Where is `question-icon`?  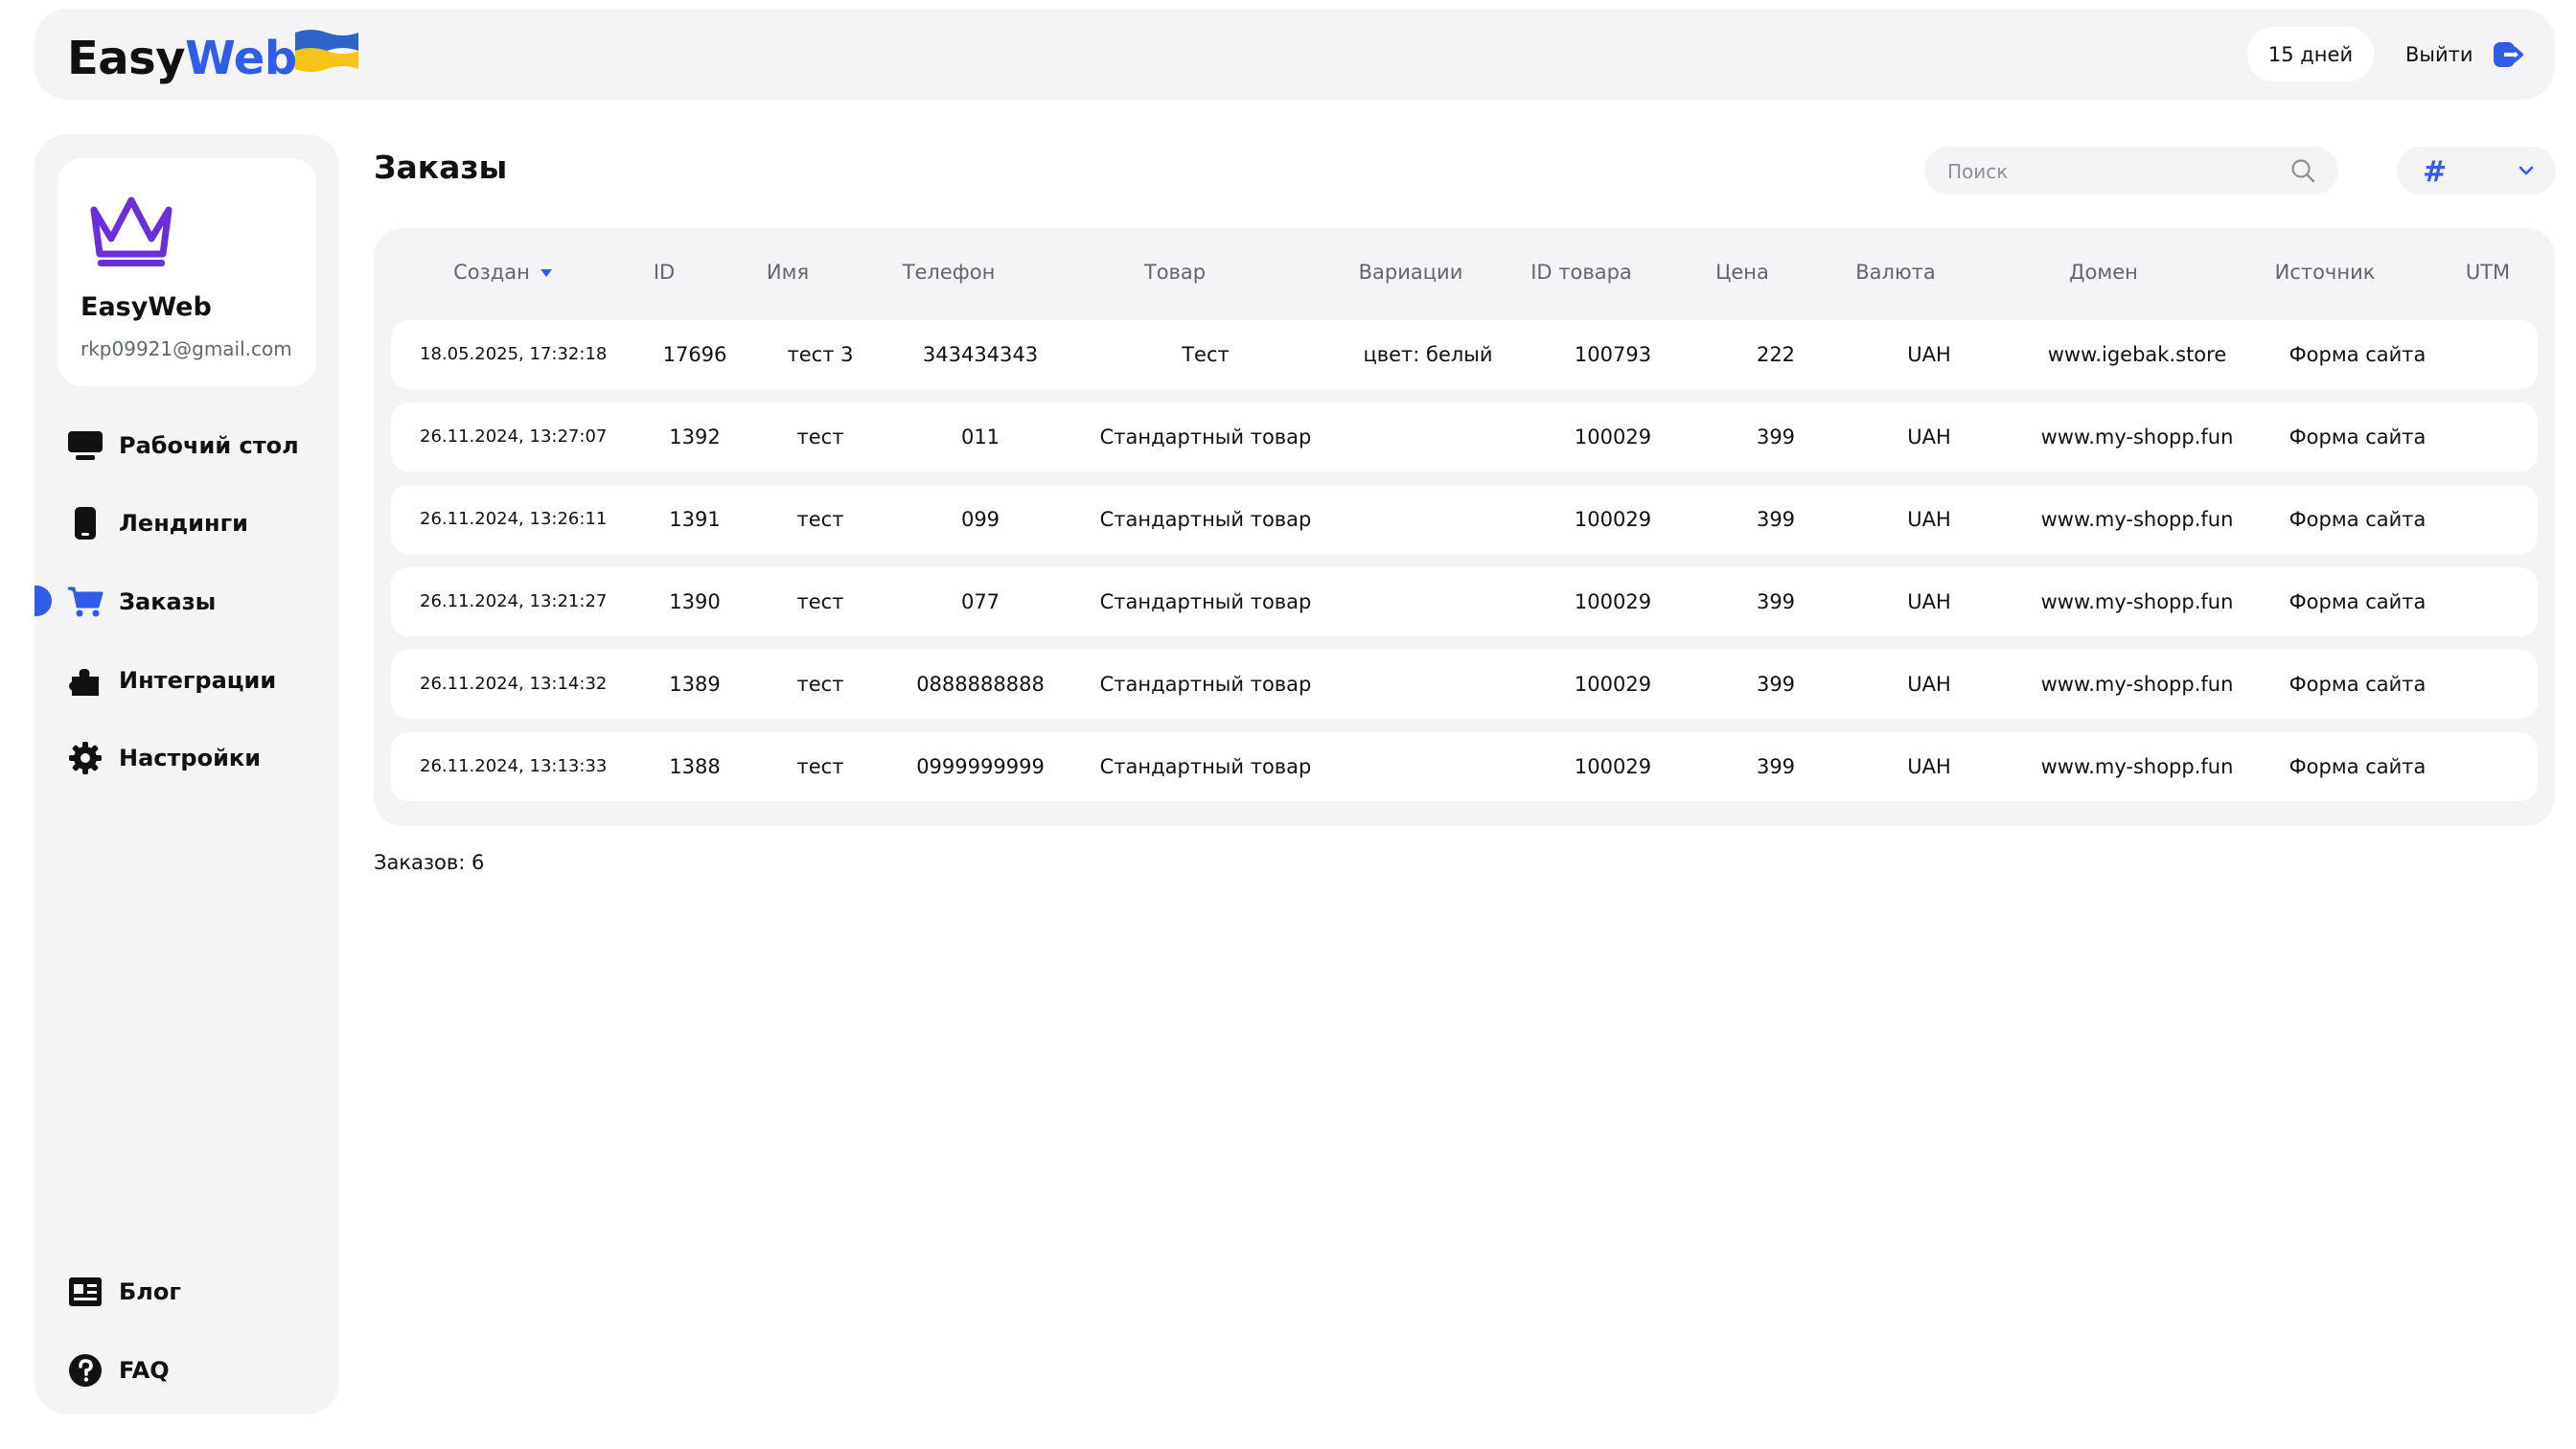 question-icon is located at coordinates (85, 1370).